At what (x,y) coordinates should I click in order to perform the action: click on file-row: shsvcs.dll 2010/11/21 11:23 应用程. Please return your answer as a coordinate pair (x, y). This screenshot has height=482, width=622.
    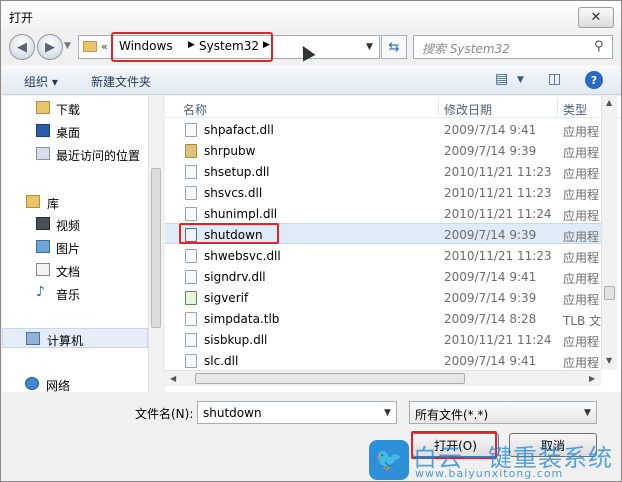
    Looking at the image, I should click on (385, 192).